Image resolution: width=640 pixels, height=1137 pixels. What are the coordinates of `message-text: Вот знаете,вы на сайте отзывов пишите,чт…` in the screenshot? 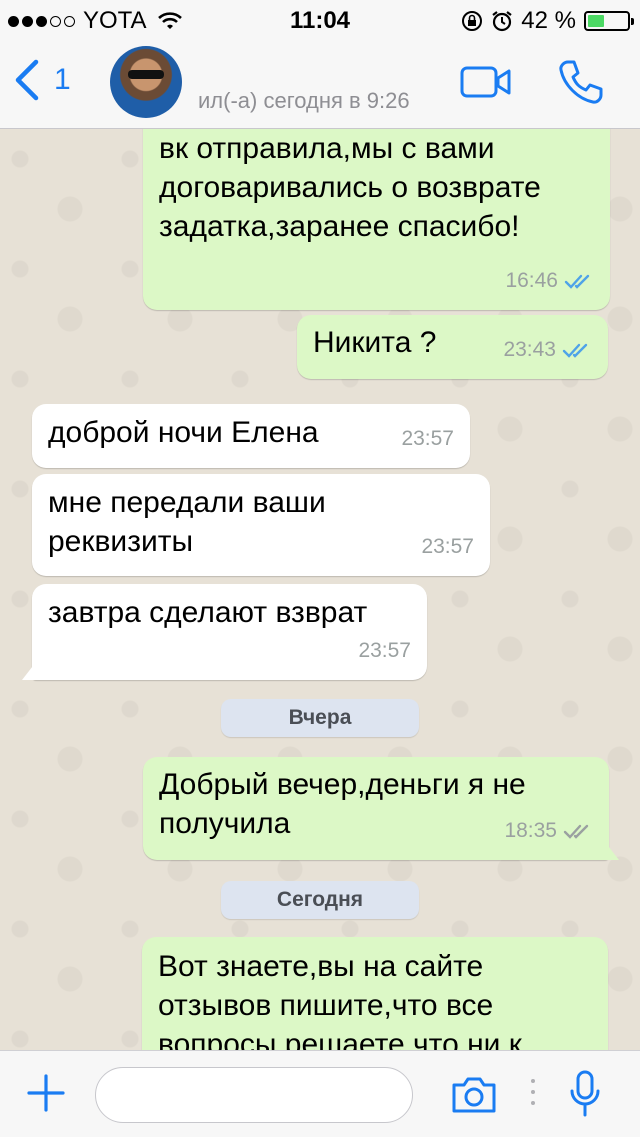 It's located at (340, 1000).